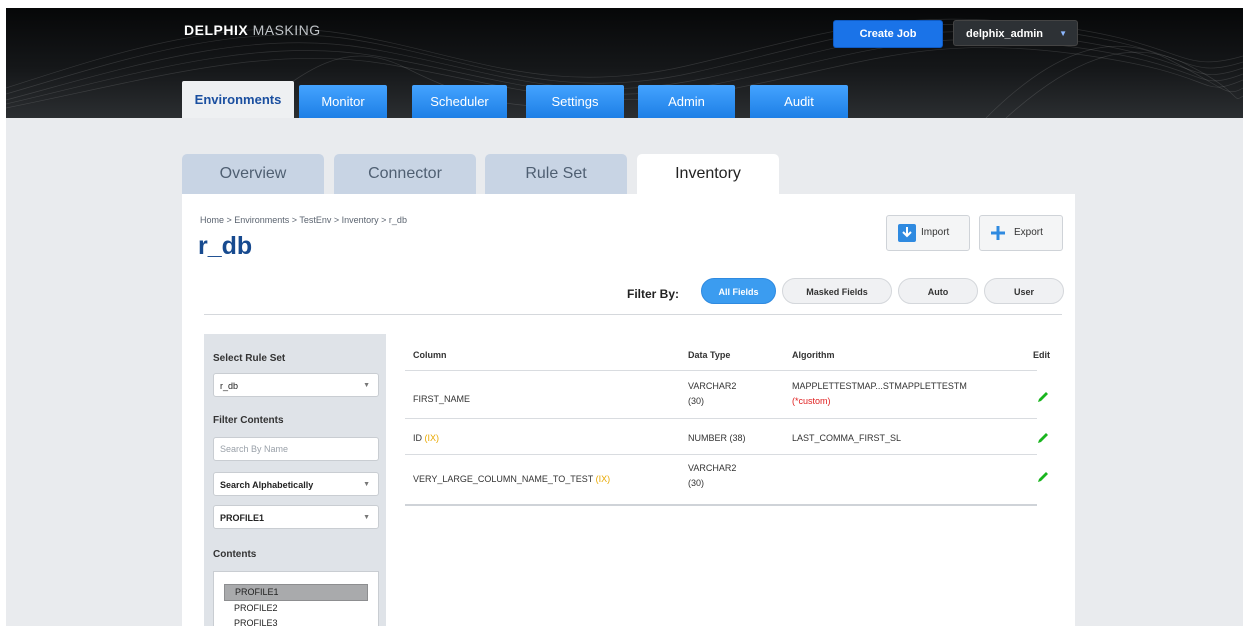  What do you see at coordinates (575, 101) in the screenshot?
I see `nav-tab-settings: Settings` at bounding box center [575, 101].